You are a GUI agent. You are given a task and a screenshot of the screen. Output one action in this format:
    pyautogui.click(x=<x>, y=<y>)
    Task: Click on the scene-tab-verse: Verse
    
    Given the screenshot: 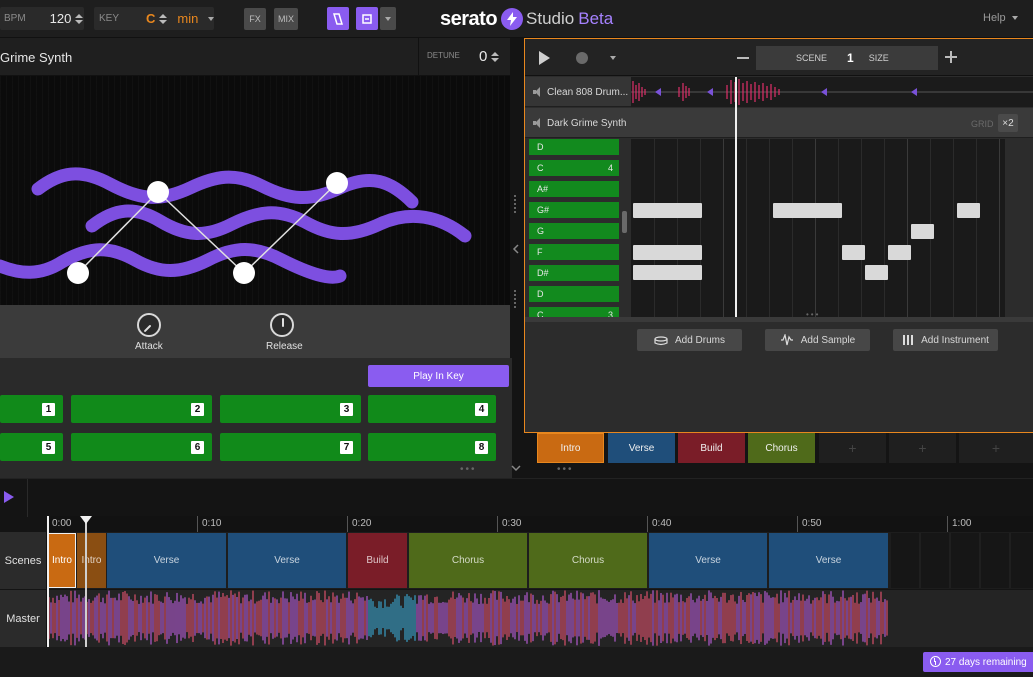 What is the action you would take?
    pyautogui.click(x=641, y=448)
    